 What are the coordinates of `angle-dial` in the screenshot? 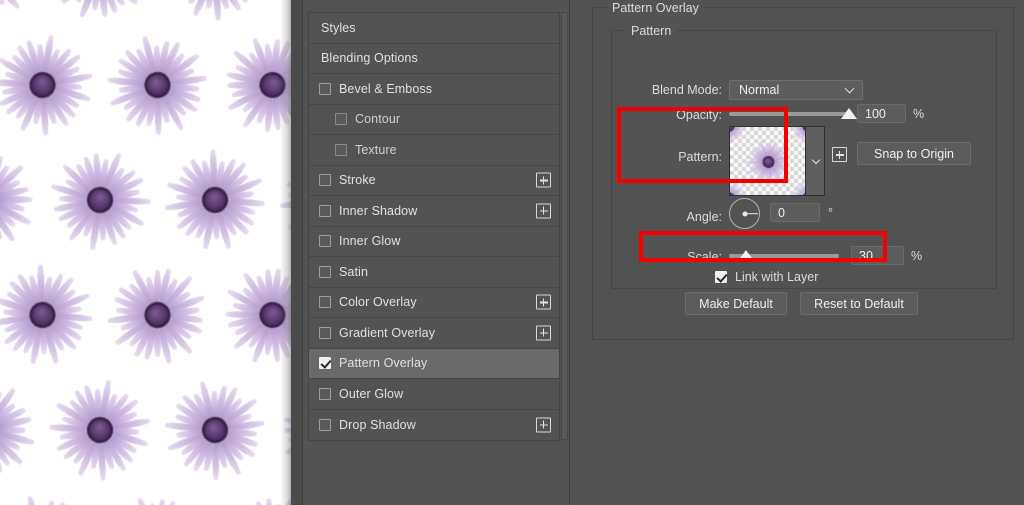 It's located at (744, 213).